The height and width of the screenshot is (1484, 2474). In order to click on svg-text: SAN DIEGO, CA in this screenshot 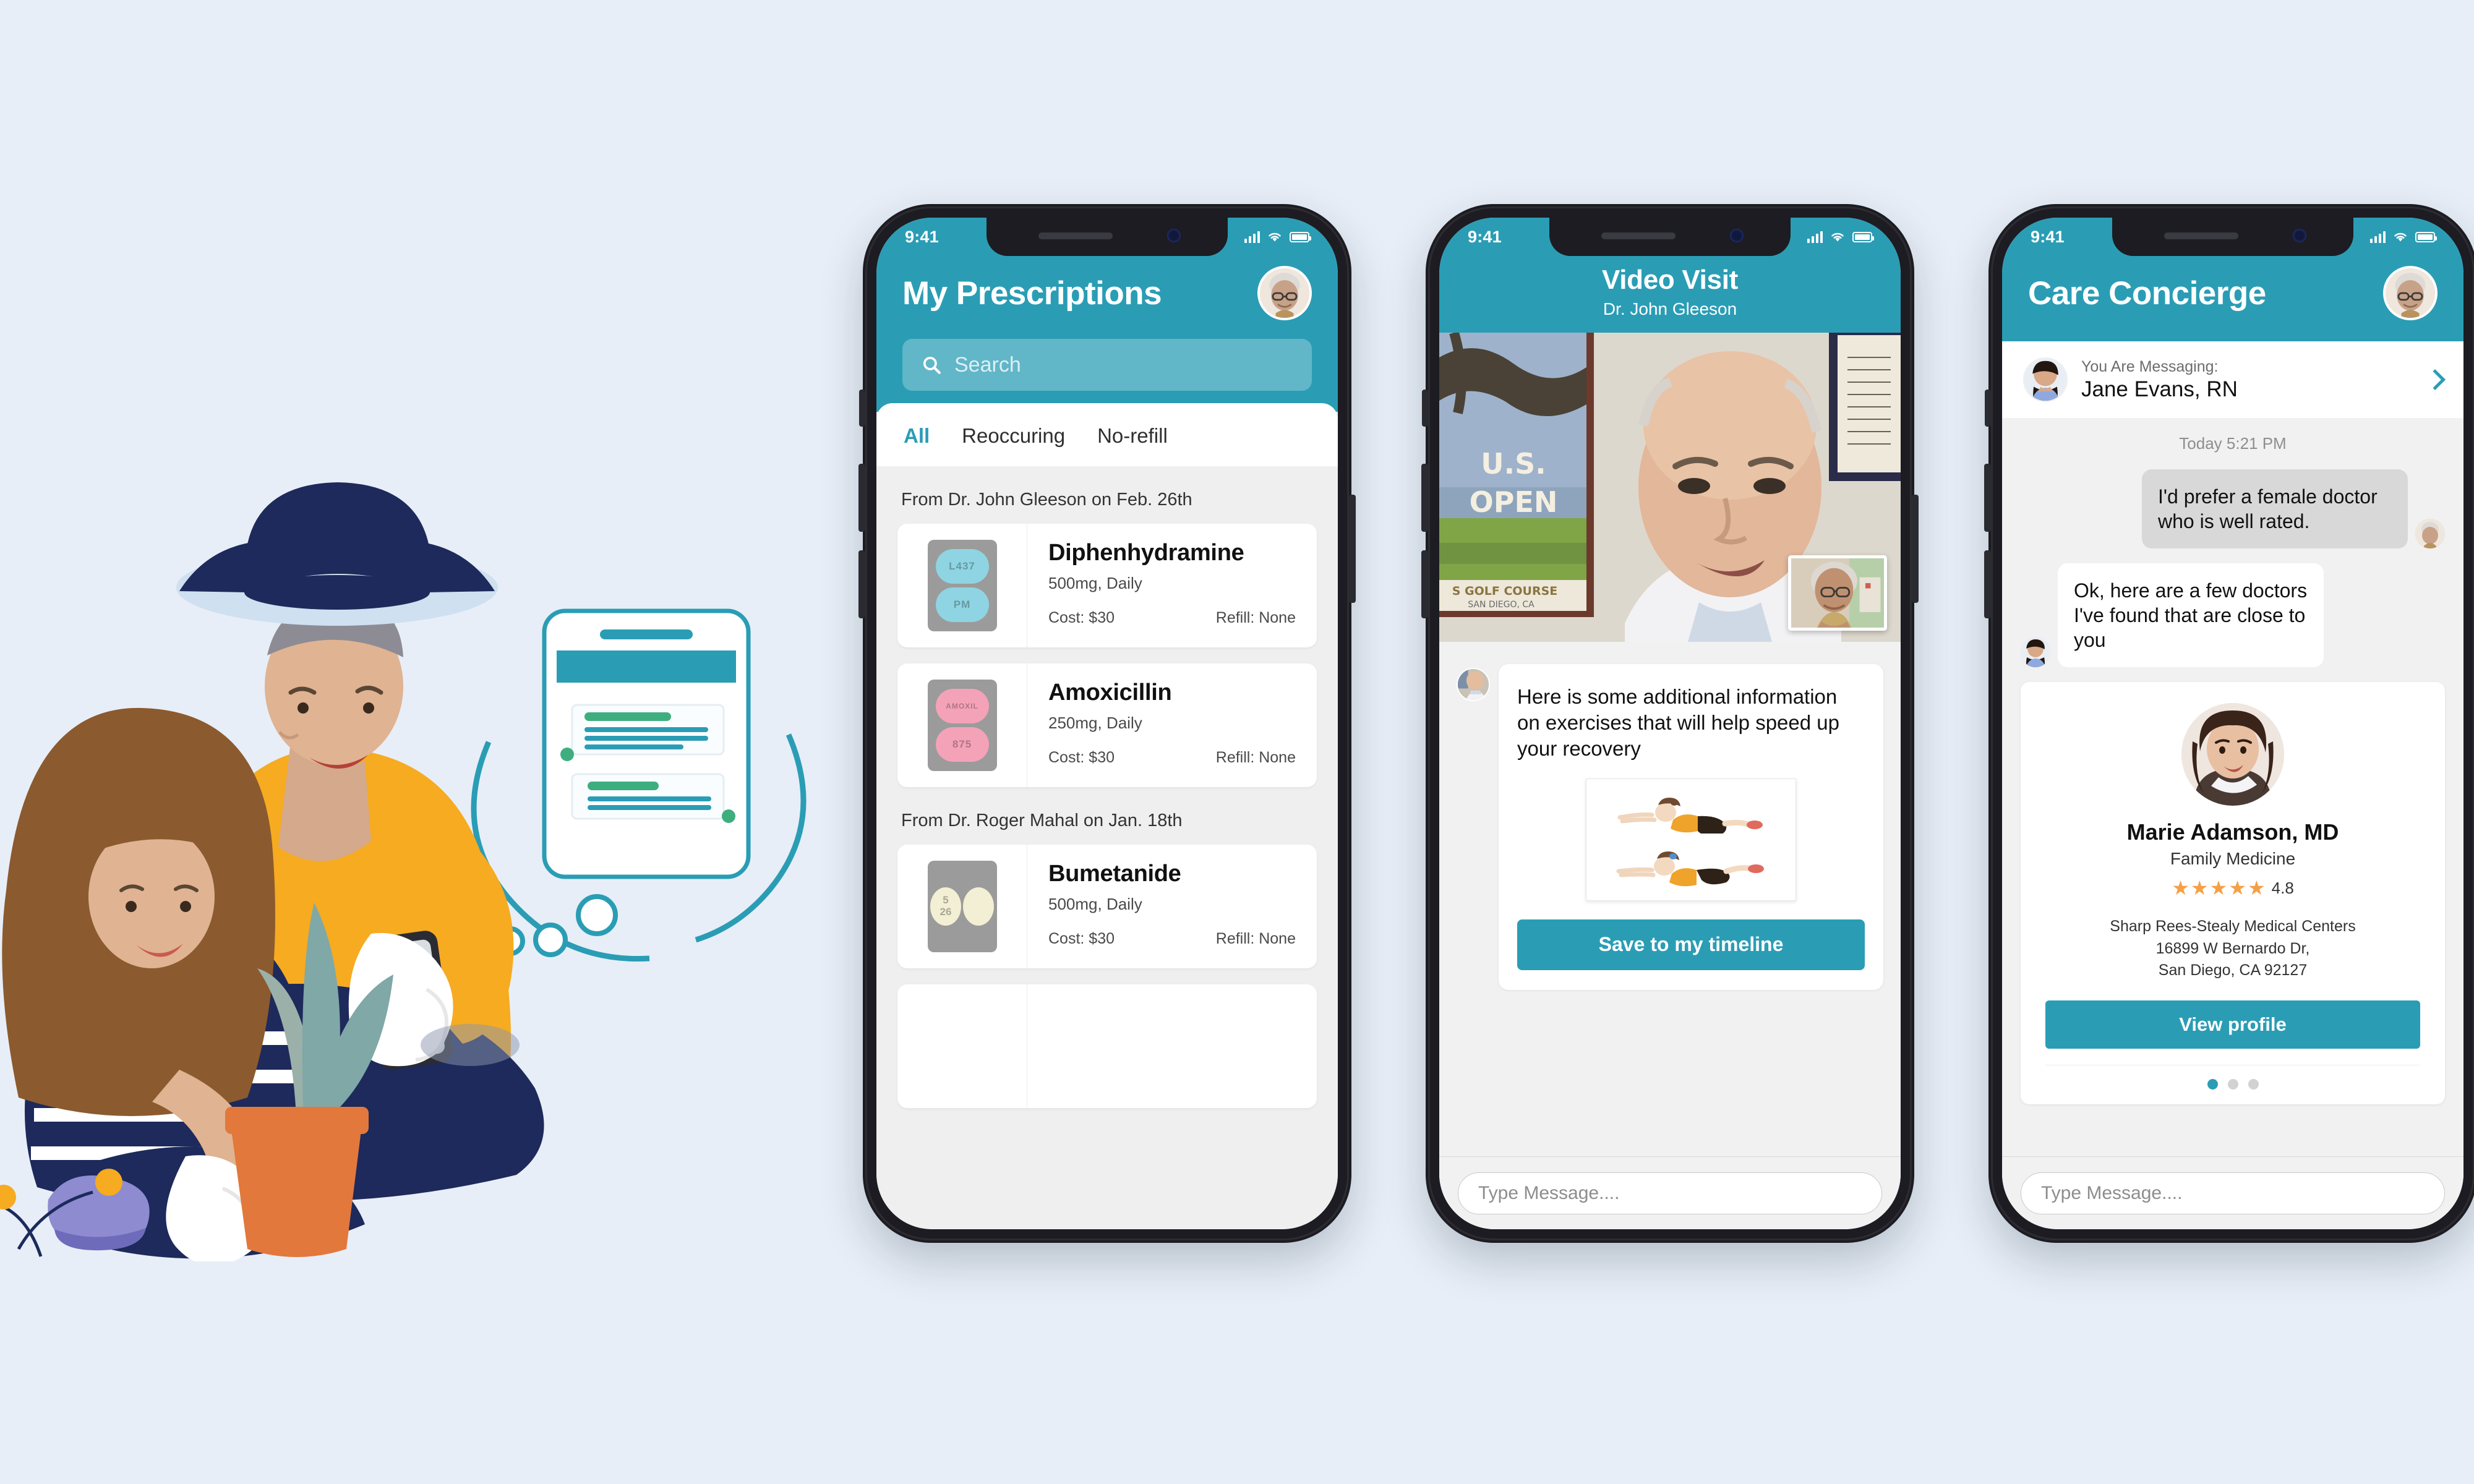, I will do `click(1501, 605)`.